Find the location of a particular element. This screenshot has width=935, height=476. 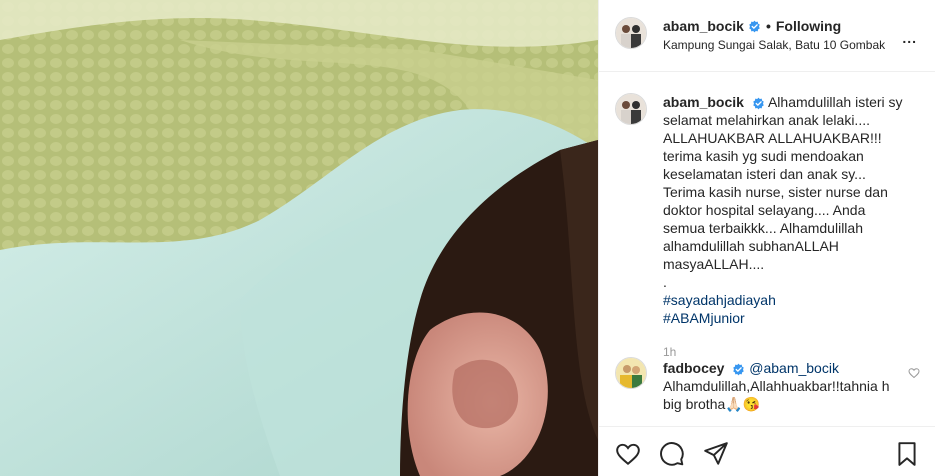

paper-plane-icon is located at coordinates (716, 453).